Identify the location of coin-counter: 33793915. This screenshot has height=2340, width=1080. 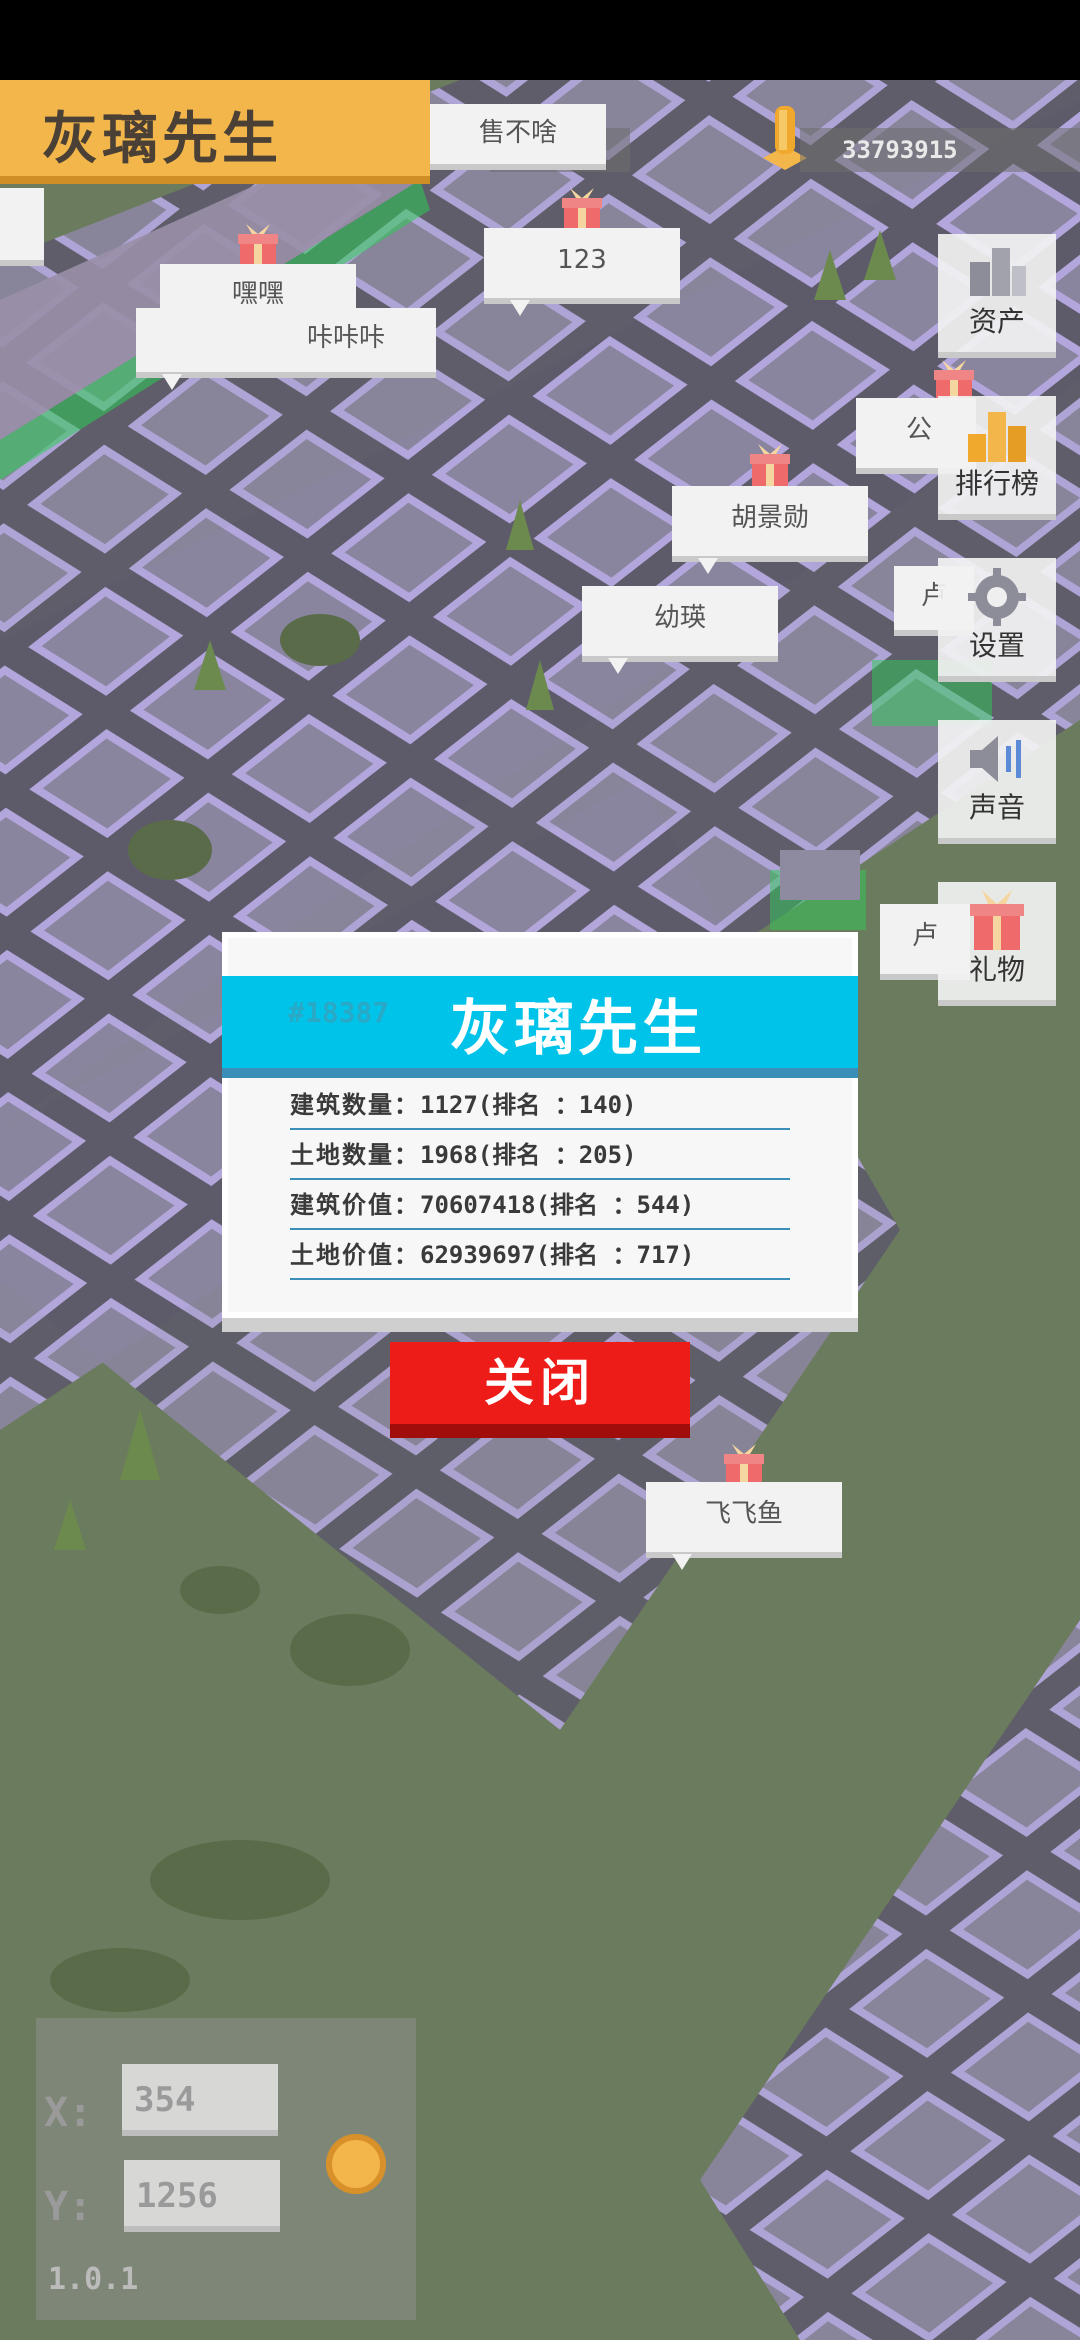
(940, 150).